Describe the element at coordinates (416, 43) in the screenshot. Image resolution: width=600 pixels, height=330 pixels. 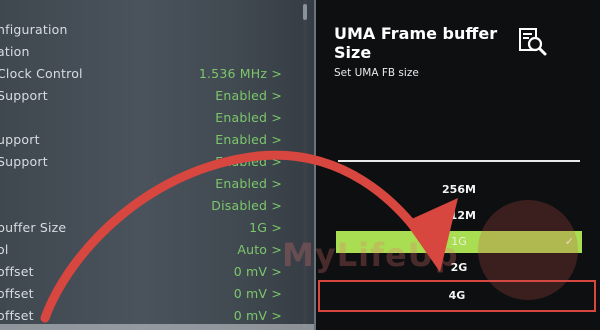
I see `help-title: UMA Frame buffer Size` at that location.